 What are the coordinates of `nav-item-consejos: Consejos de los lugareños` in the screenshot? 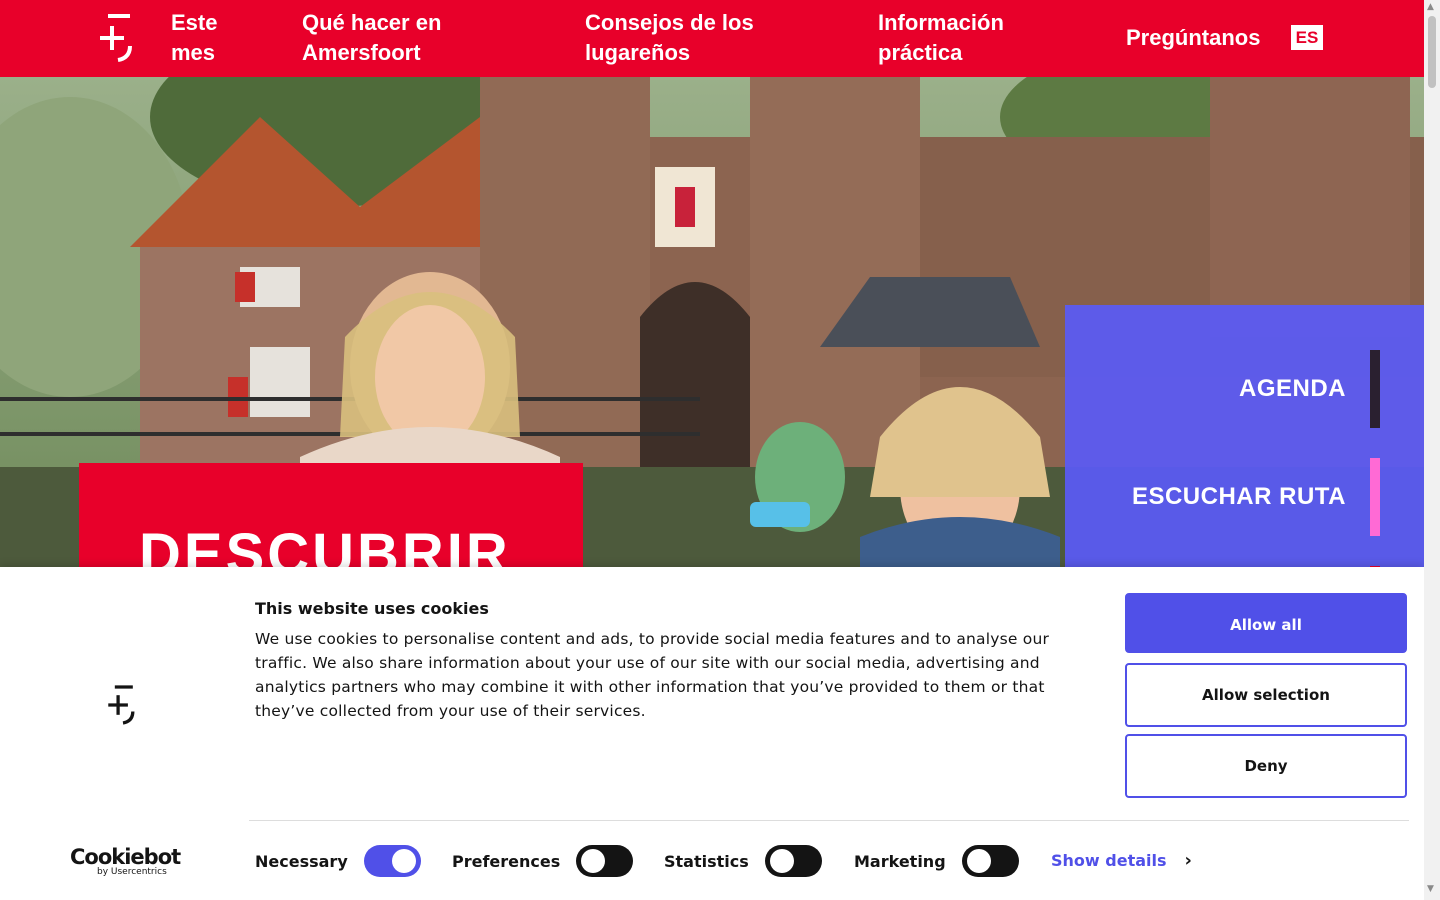 It's located at (669, 38).